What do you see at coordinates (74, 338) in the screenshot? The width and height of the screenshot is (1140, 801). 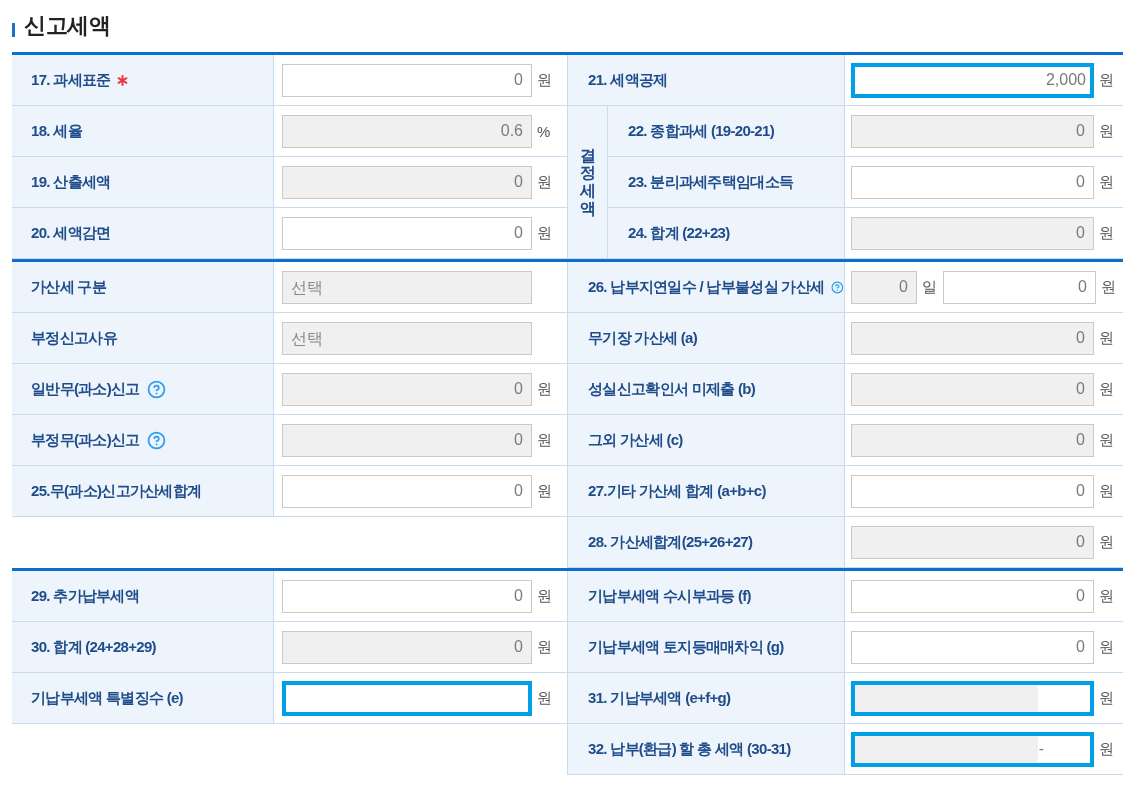 I see `field-label: 부정신고사유` at bounding box center [74, 338].